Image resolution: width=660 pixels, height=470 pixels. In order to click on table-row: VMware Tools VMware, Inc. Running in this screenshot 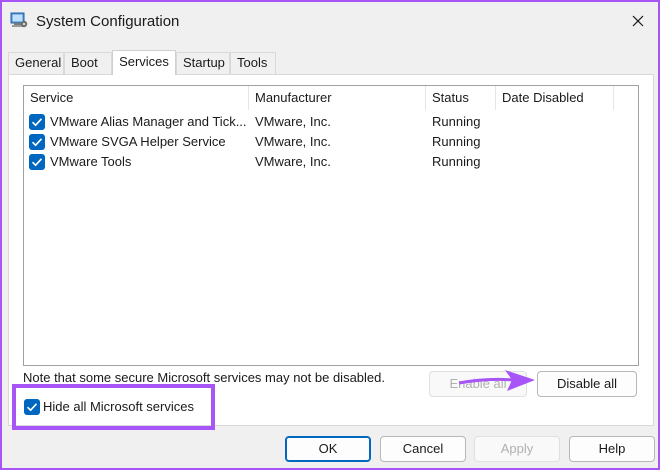, I will do `click(331, 162)`.